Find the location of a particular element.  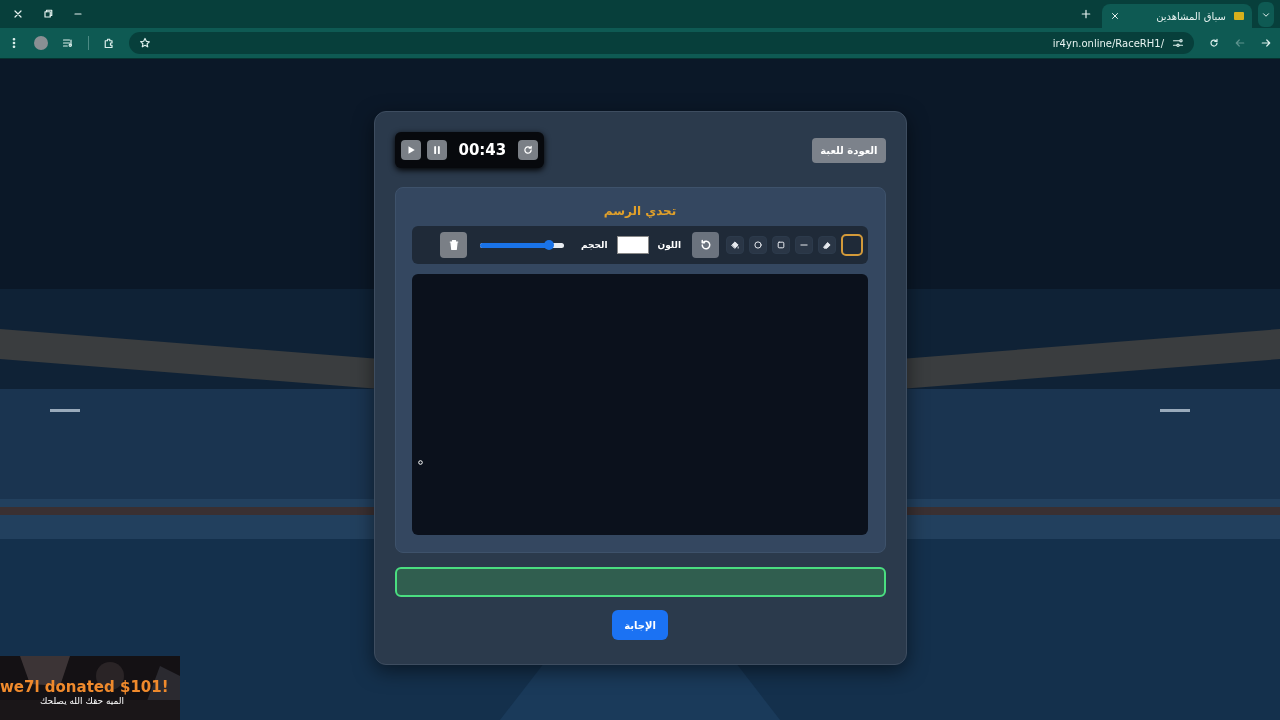

star-icon is located at coordinates (145, 43).